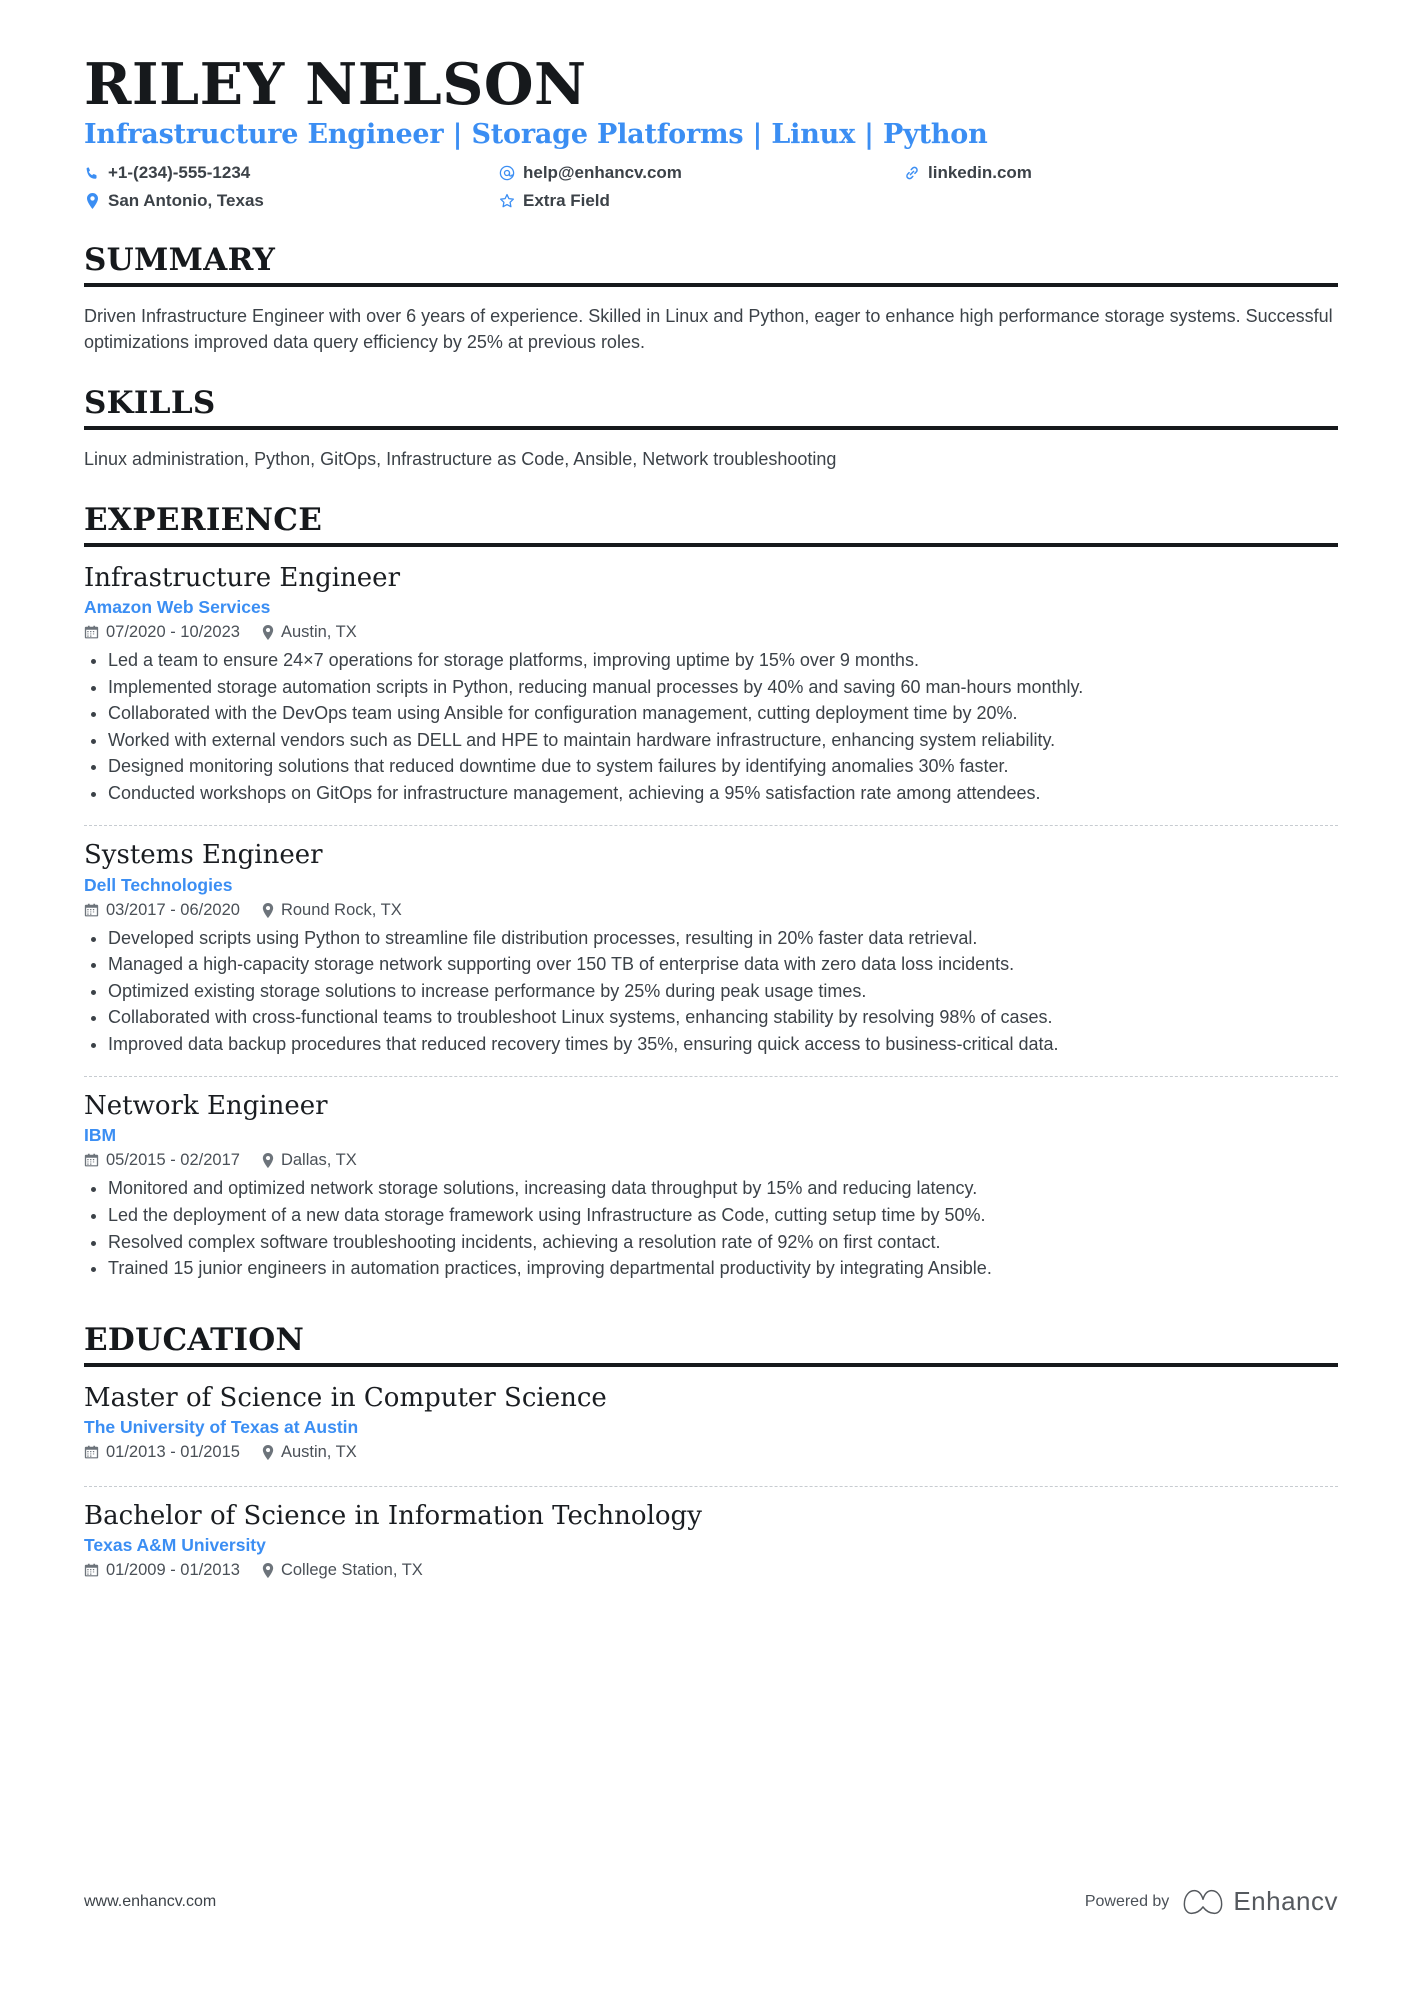 This screenshot has height=1995, width=1410. What do you see at coordinates (291, 173) in the screenshot?
I see `contact-phone: +1-(234)-555-1234` at bounding box center [291, 173].